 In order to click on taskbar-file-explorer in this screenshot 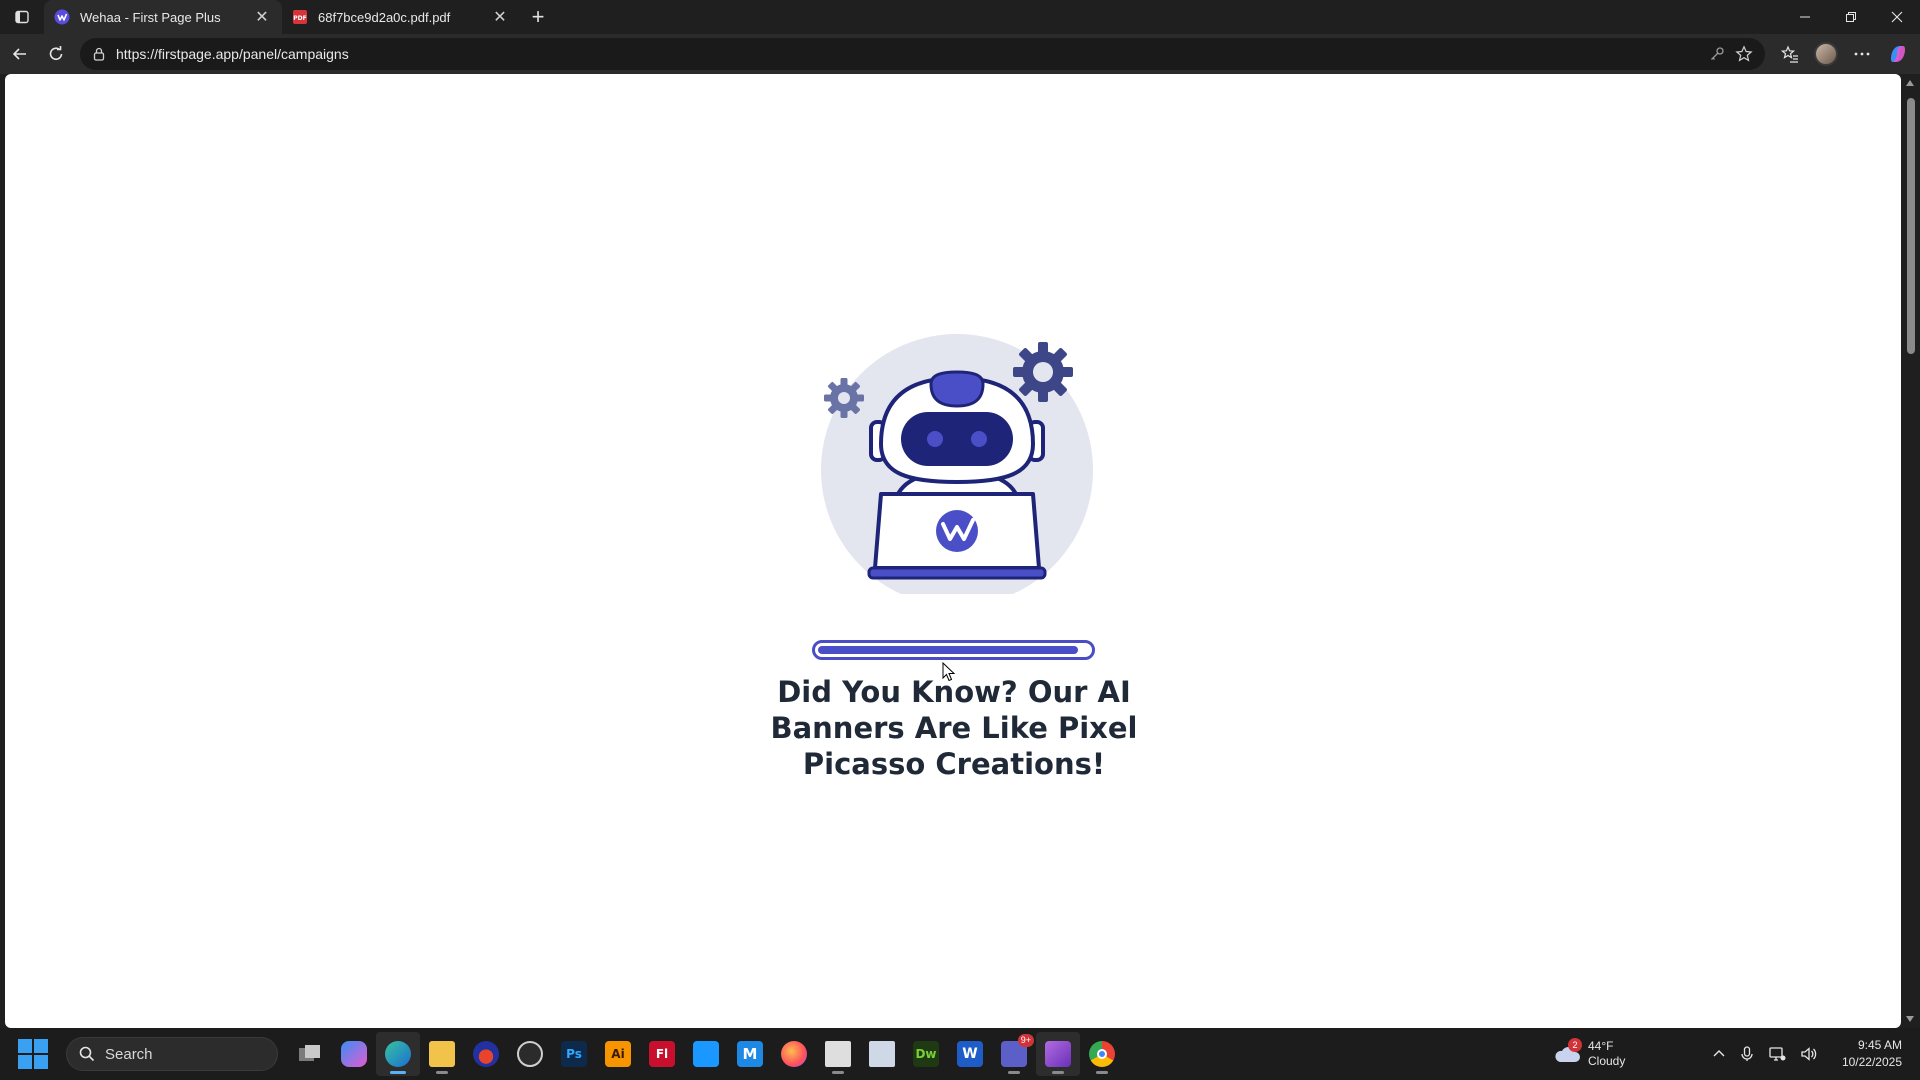, I will do `click(442, 1054)`.